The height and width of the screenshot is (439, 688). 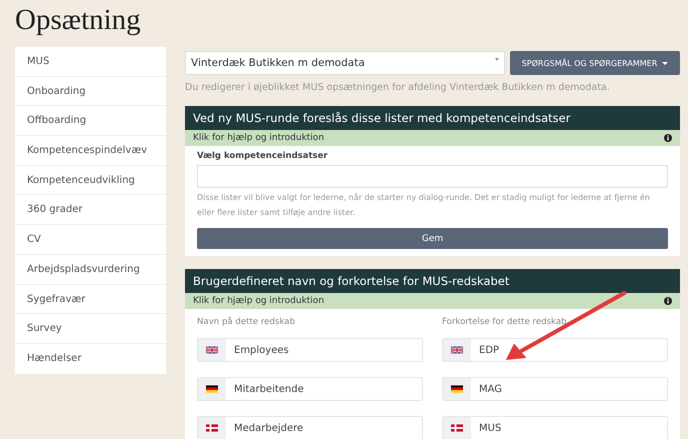 What do you see at coordinates (90, 269) in the screenshot?
I see `sidebar-item: Arbejdspladsvurdering` at bounding box center [90, 269].